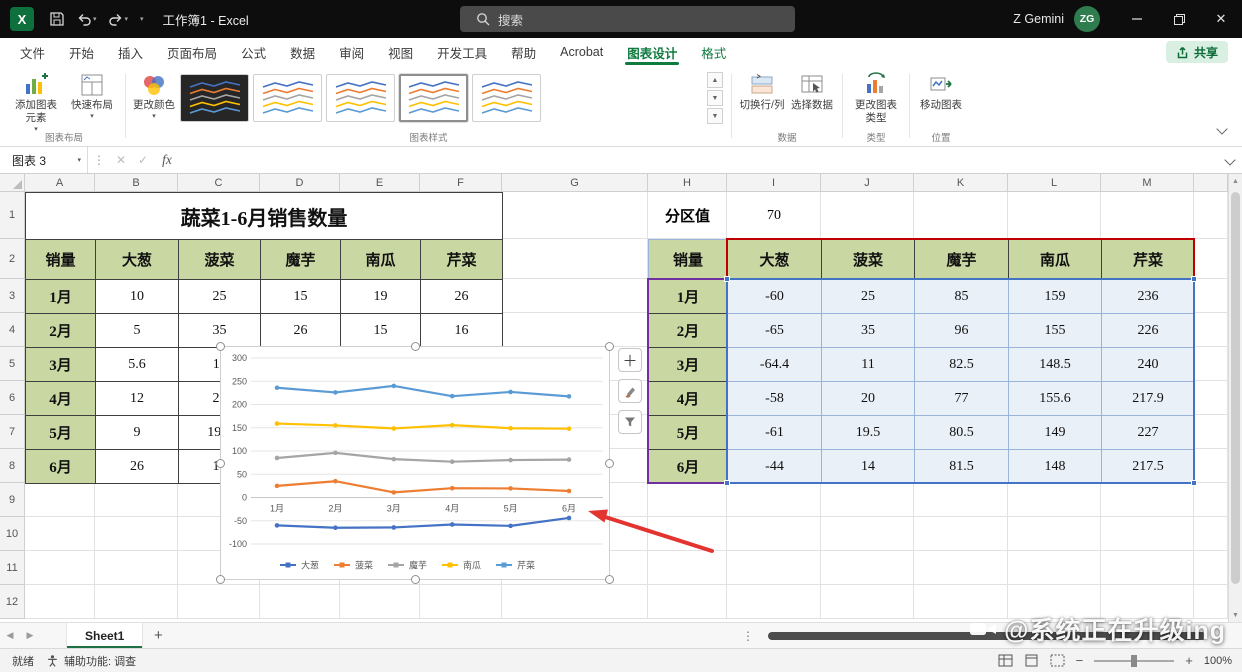 The image size is (1242, 672). I want to click on right-month-cell: 4月, so click(688, 399).